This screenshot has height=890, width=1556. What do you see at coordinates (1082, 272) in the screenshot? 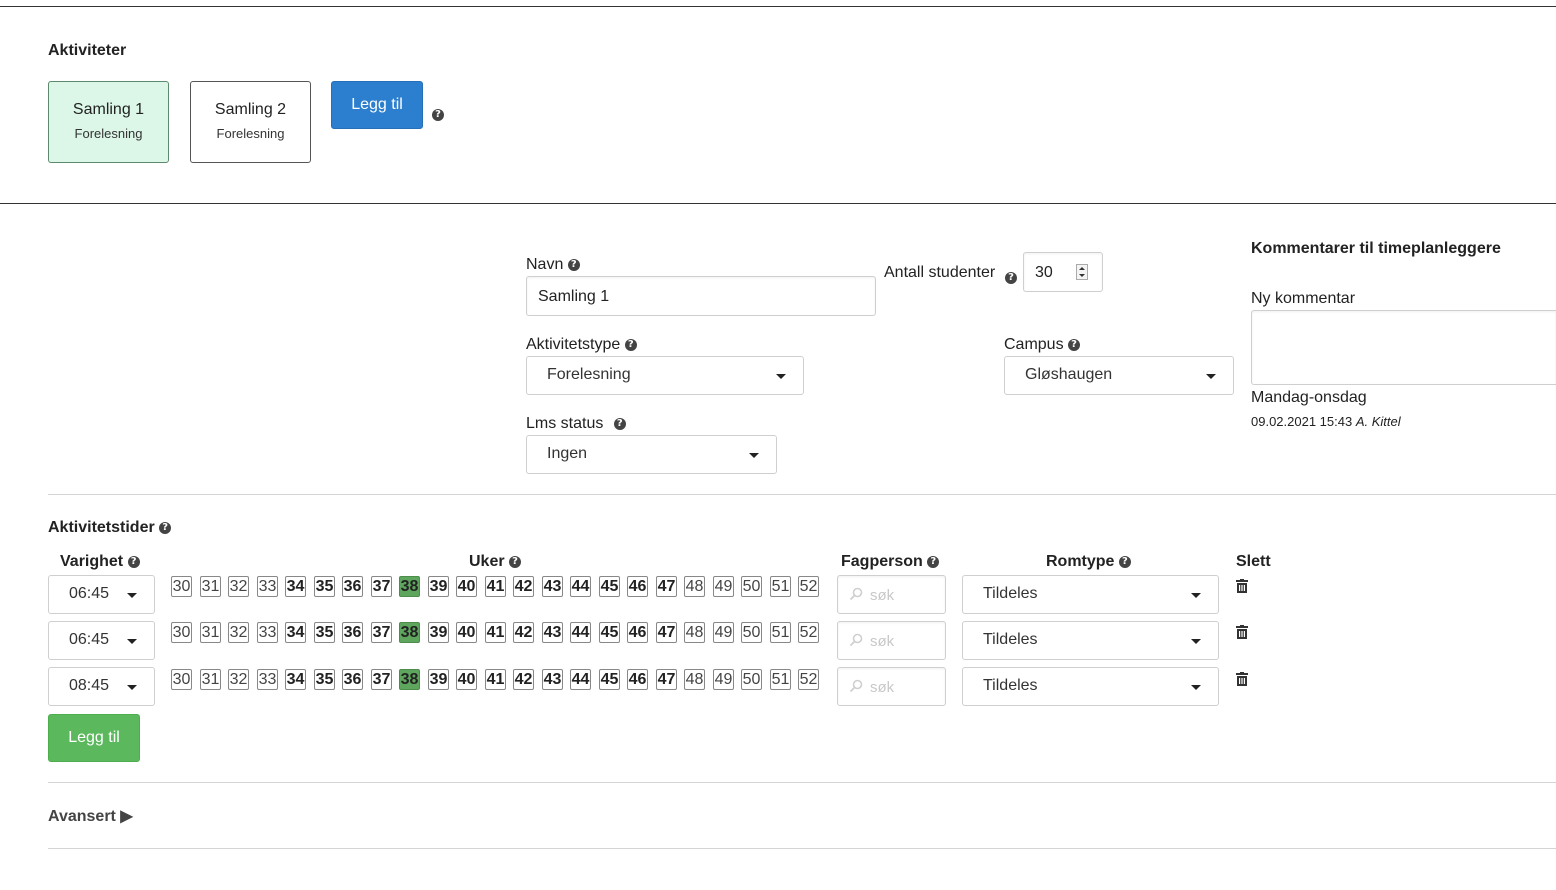
I see `stepper-arrows` at bounding box center [1082, 272].